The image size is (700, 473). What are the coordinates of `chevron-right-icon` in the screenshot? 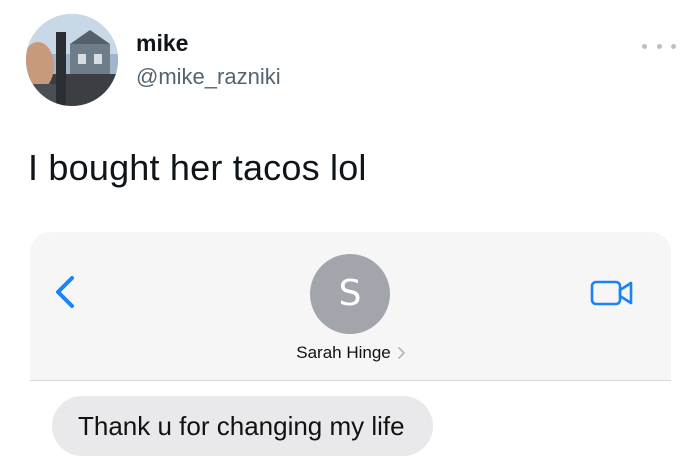 It's located at (401, 352).